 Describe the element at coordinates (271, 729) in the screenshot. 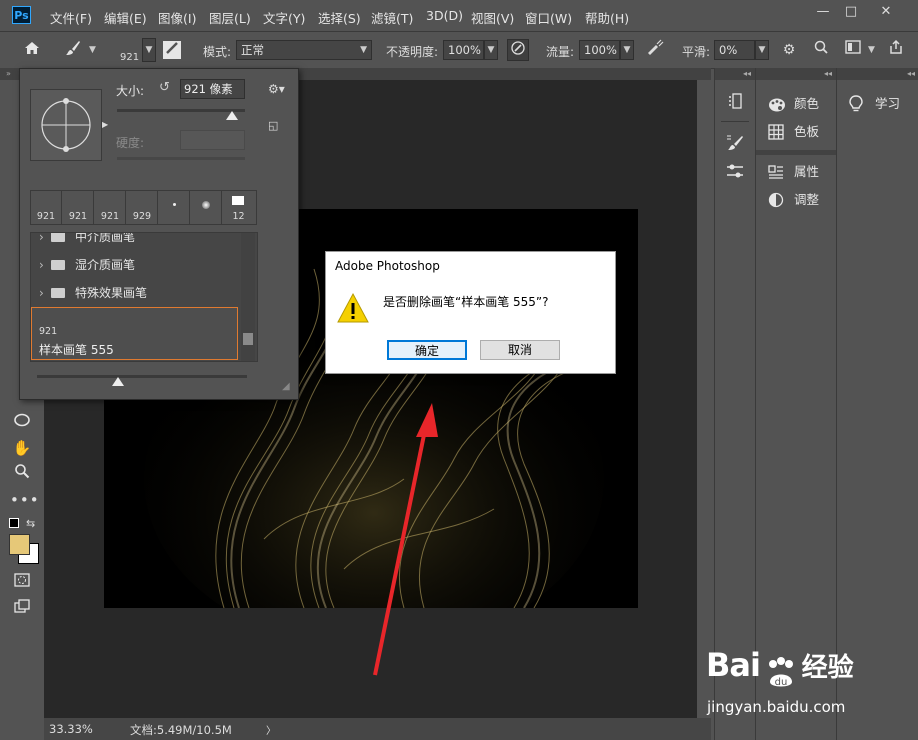

I see `status-menu-arrow: 〉` at that location.